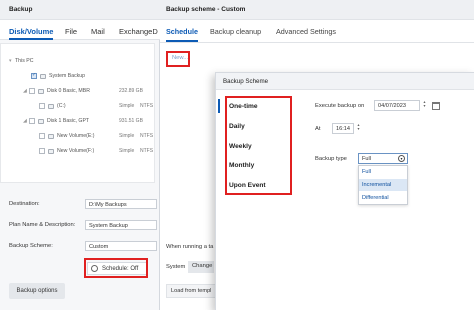 The image size is (474, 310). I want to click on disk1-size: 931.51 GB, so click(131, 121).